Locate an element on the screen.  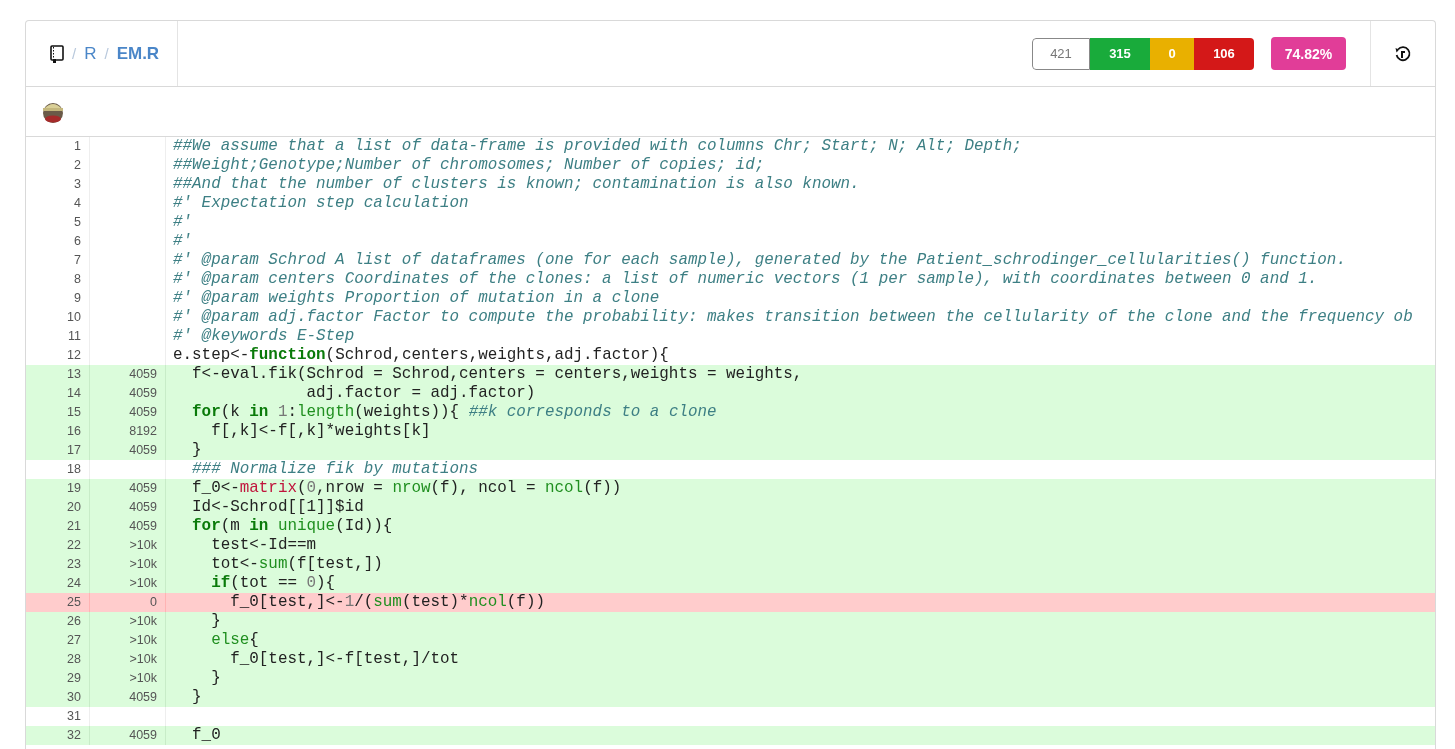
code-line: Id<-Schrod[[1]]$id is located at coordinates (278, 507).